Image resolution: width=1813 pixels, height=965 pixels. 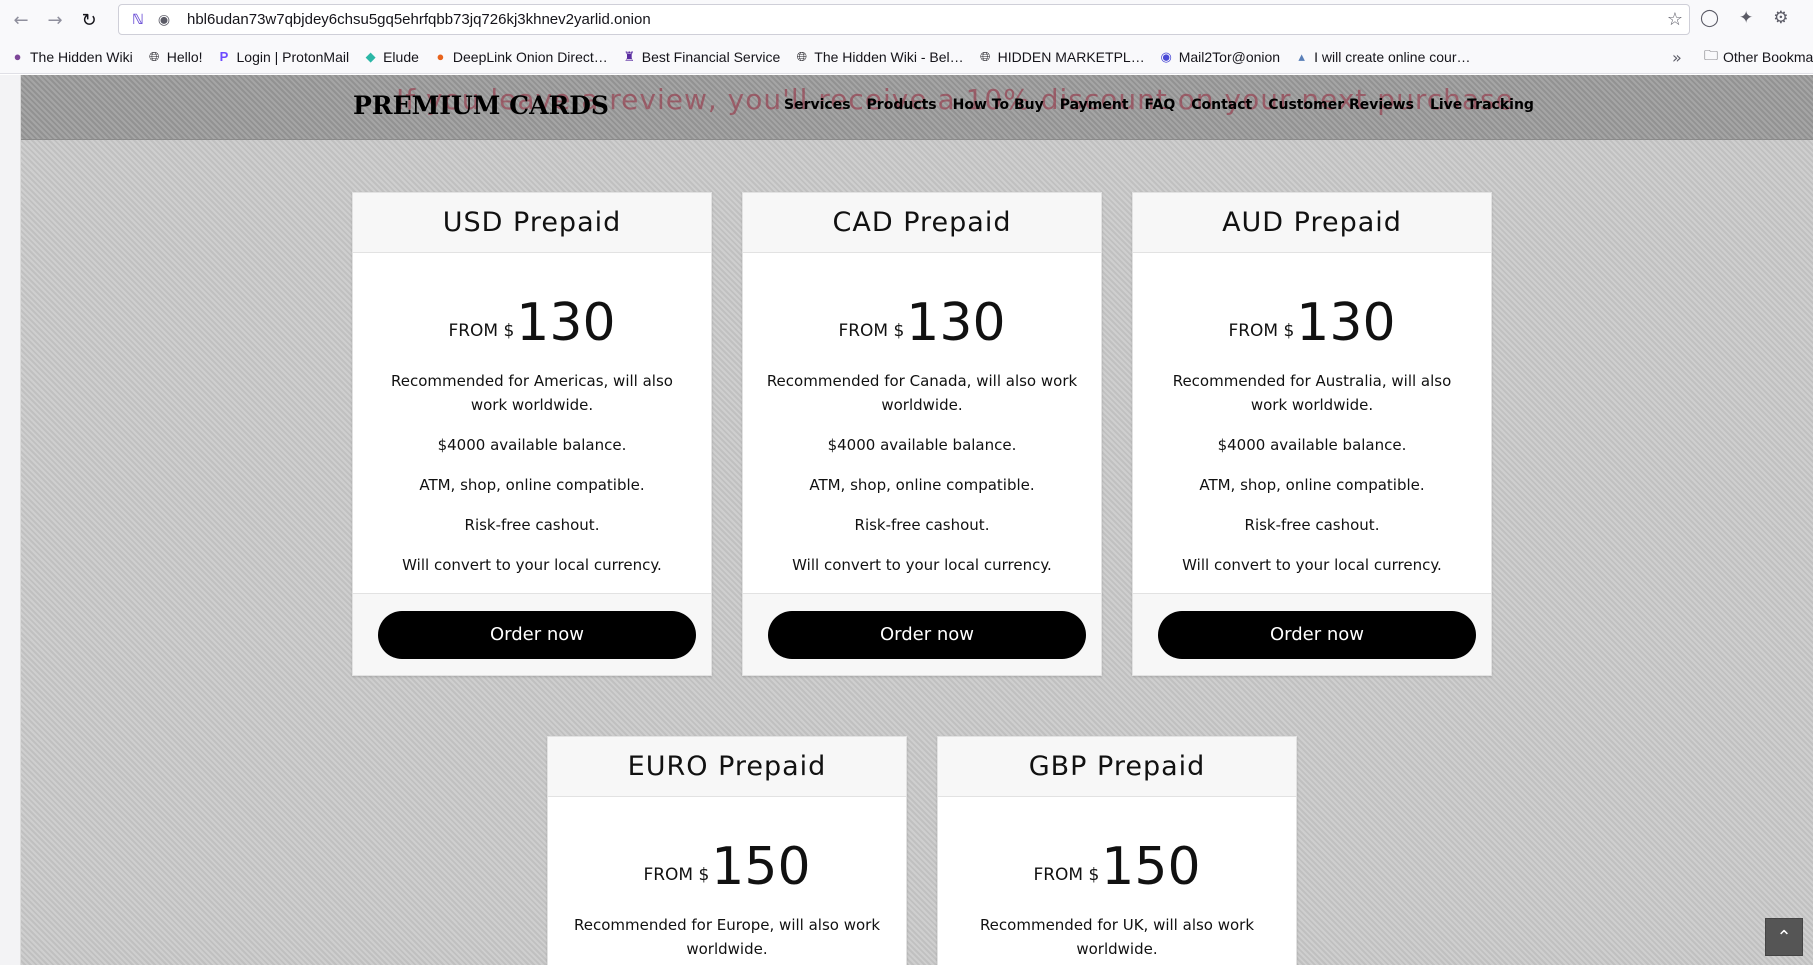 What do you see at coordinates (224, 56) in the screenshot?
I see `proton-icon: P` at bounding box center [224, 56].